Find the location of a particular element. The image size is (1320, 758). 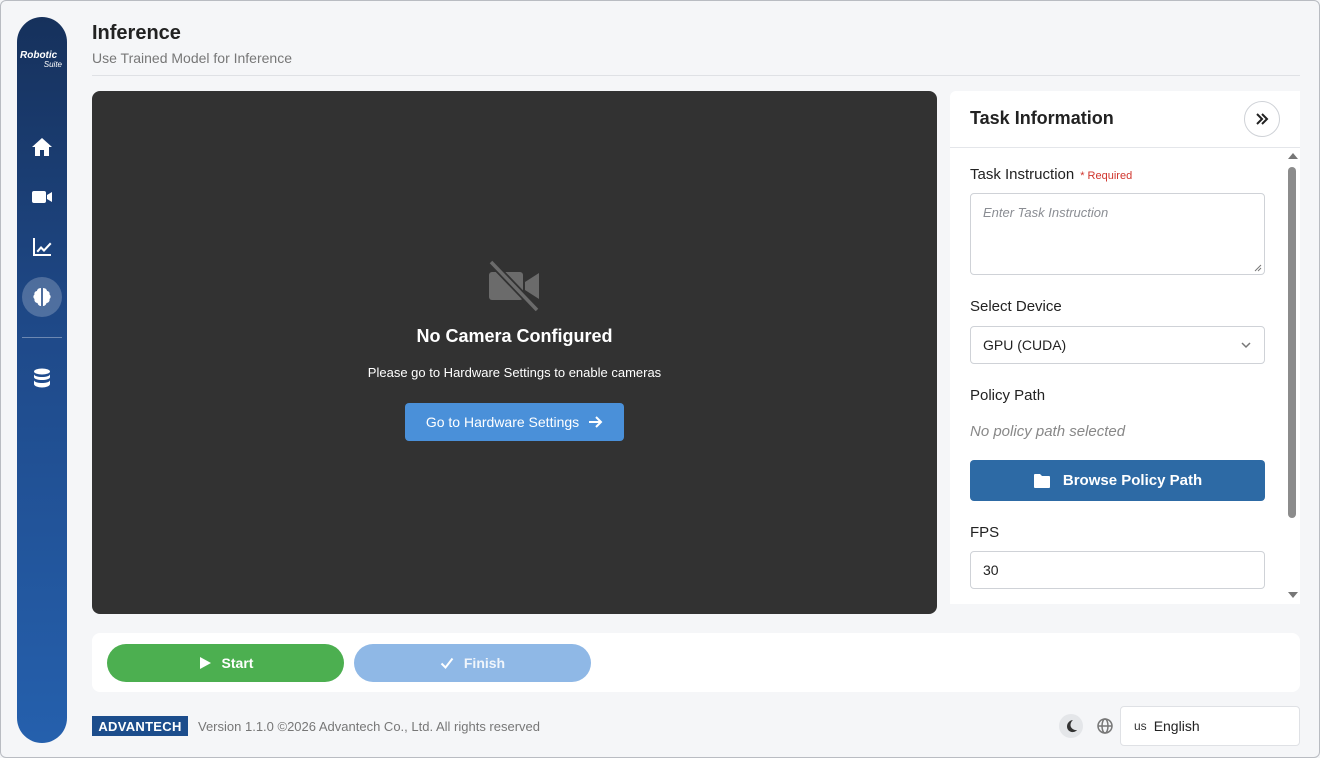

panel-title: Task Information is located at coordinates (1042, 118).